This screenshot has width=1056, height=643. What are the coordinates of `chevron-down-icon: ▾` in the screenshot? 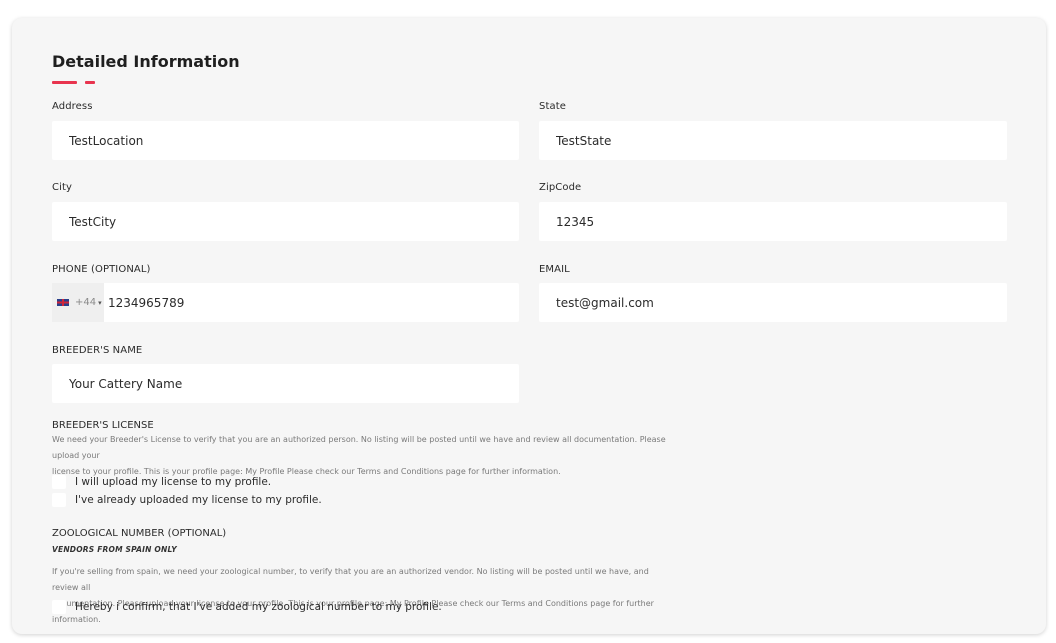 It's located at (100, 302).